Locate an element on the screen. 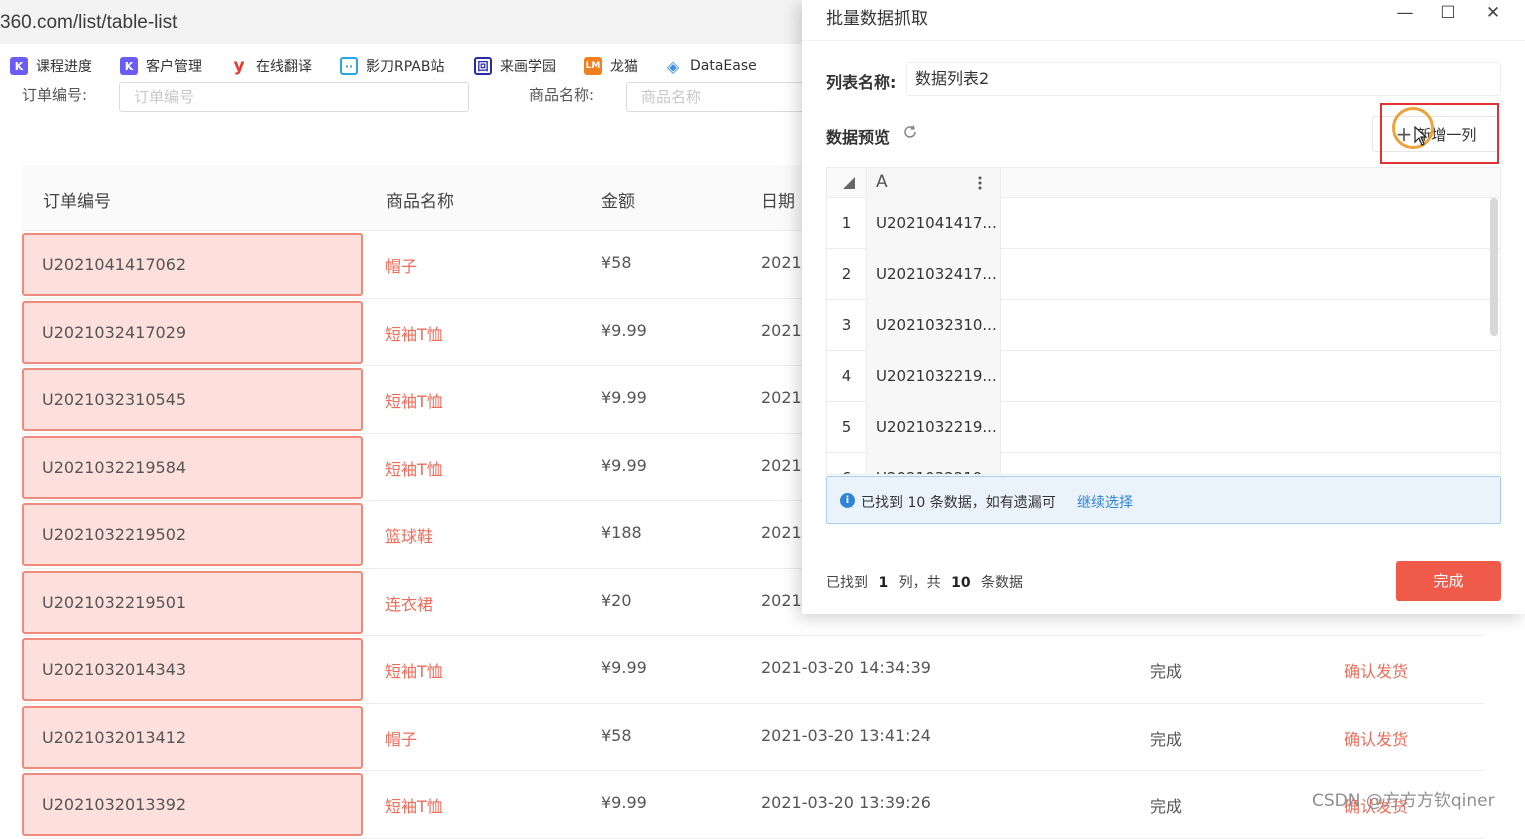  grid-row-number: 3 is located at coordinates (847, 325).